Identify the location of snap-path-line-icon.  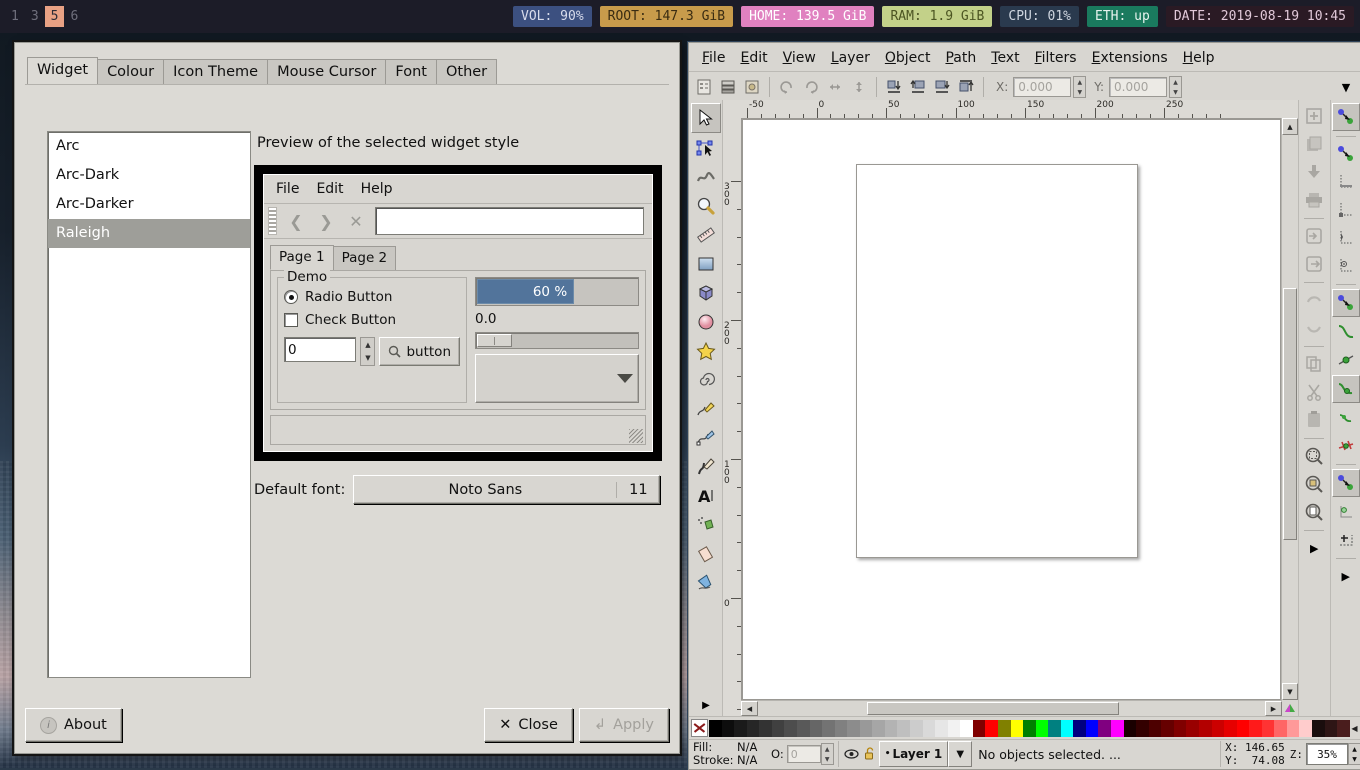
(1346, 360).